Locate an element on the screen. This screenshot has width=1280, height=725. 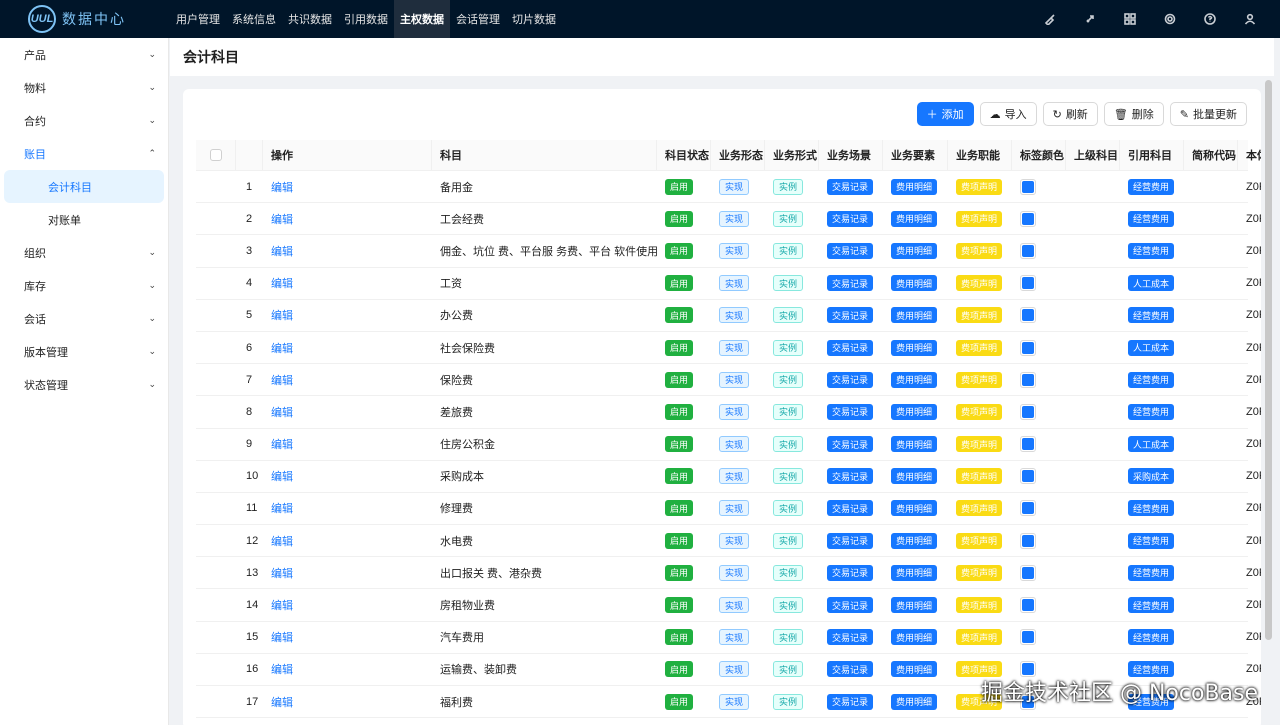
table-row: 10 编辑 采购成本 启用 实现 实例 交易记录费用明细 费项声明 采购成本 Z0F is located at coordinates (728, 477).